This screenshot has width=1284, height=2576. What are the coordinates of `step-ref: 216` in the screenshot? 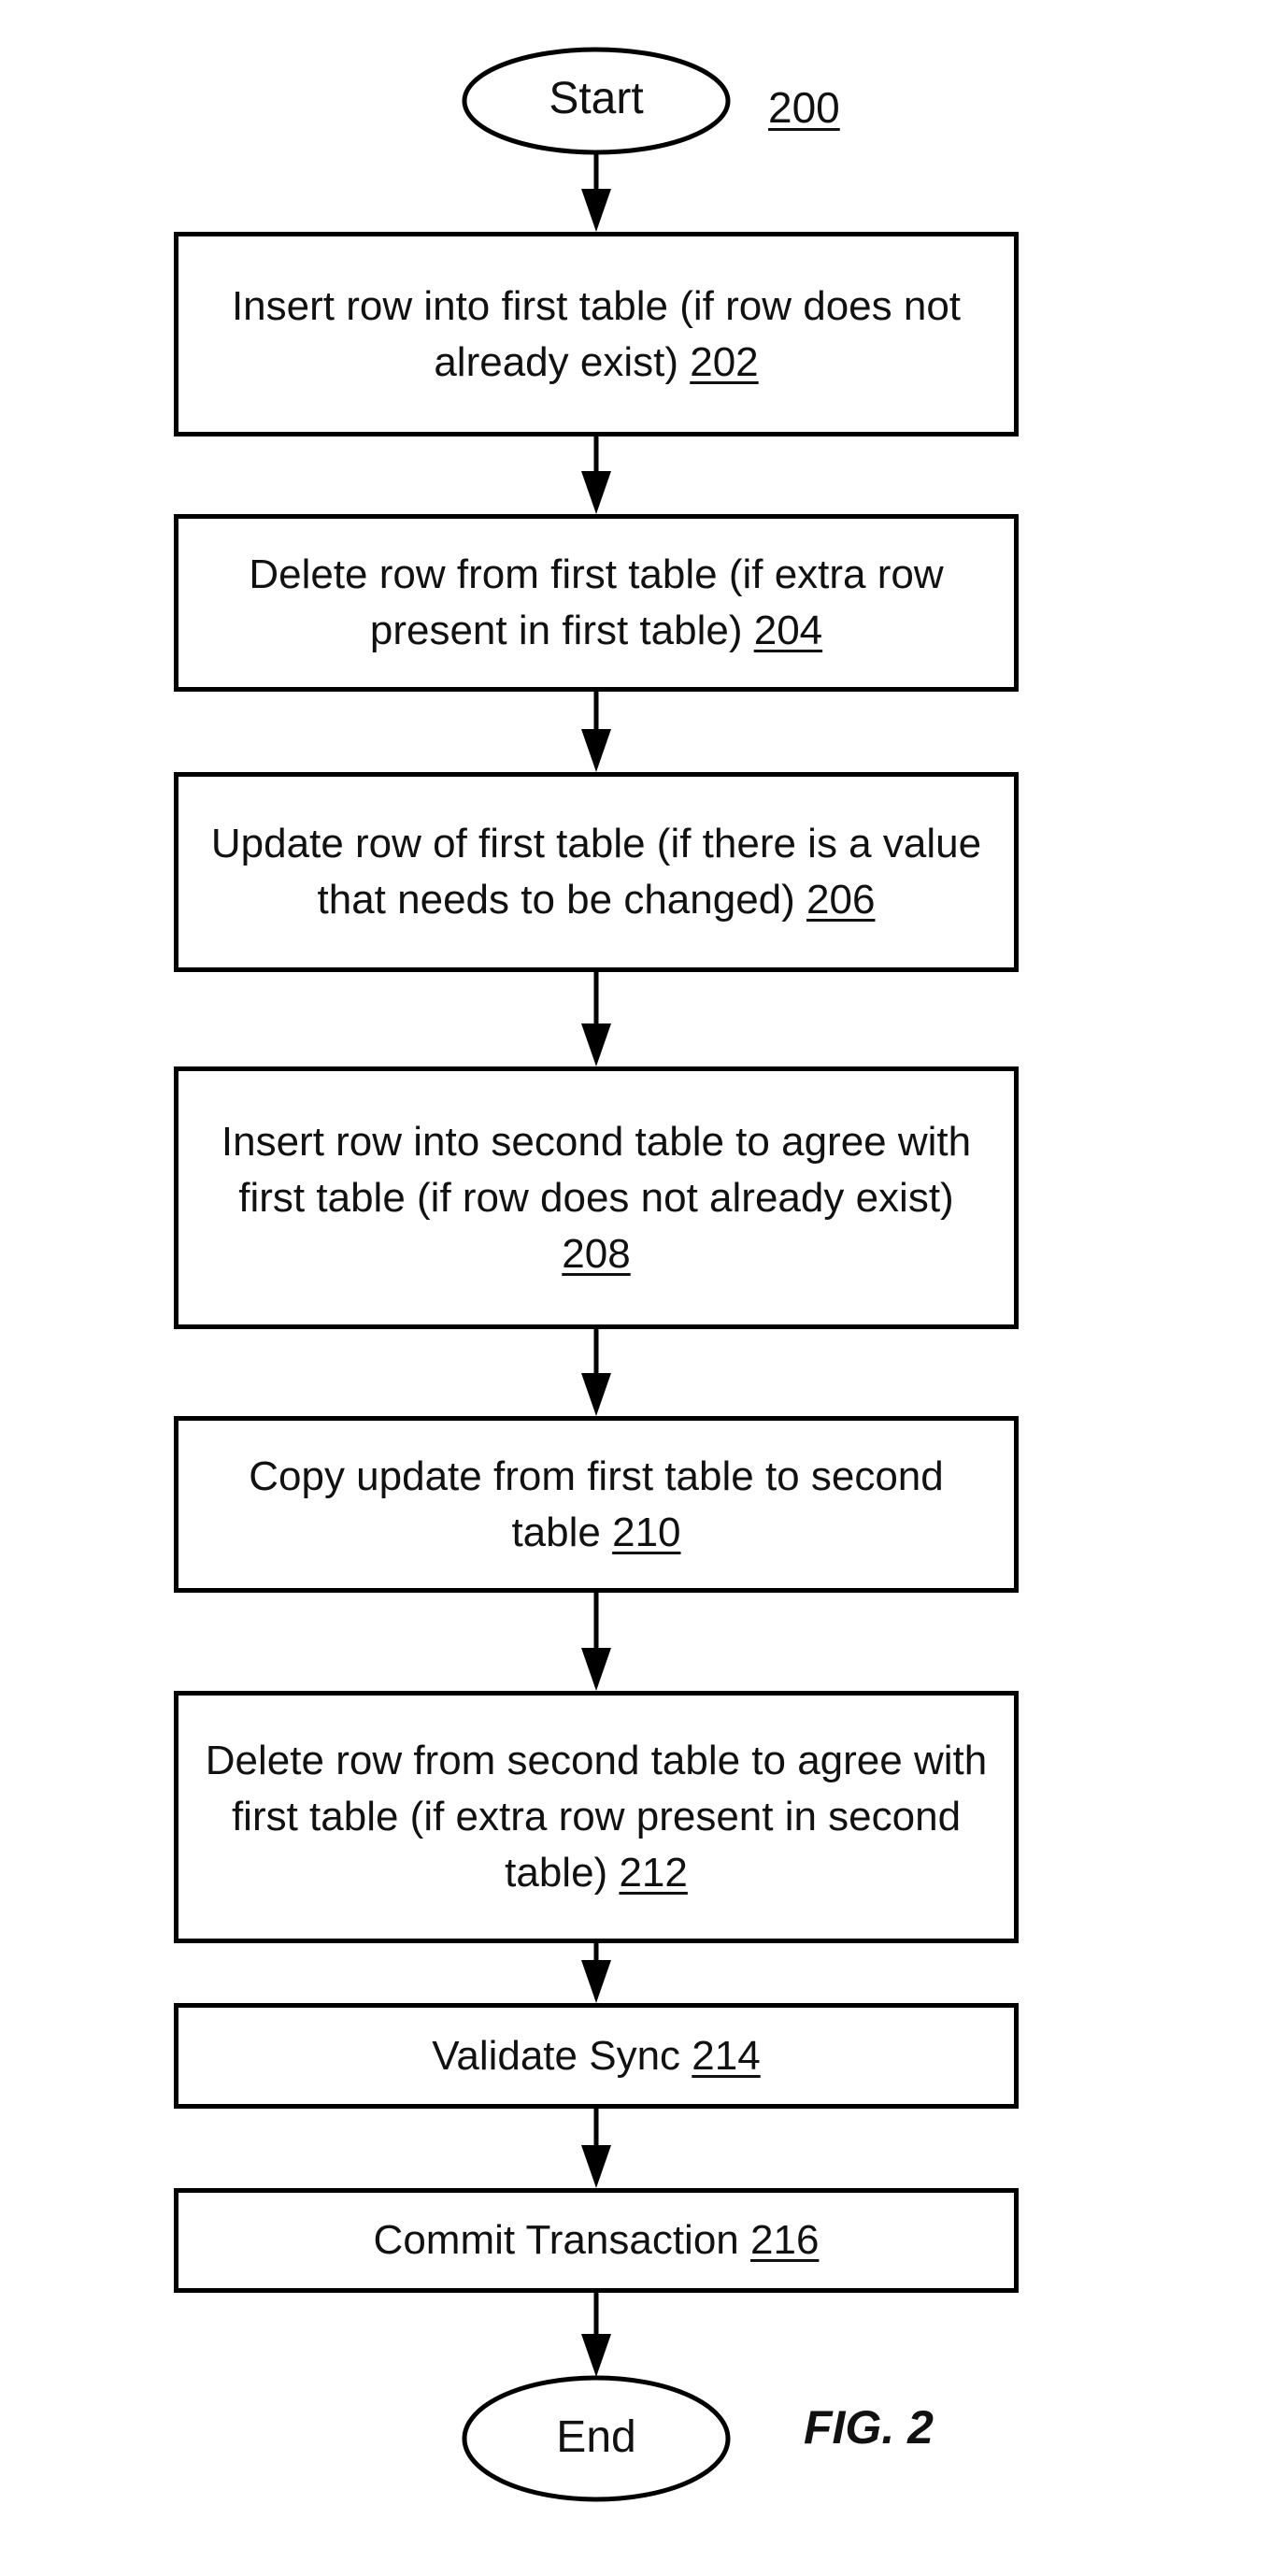 It's located at (785, 2240).